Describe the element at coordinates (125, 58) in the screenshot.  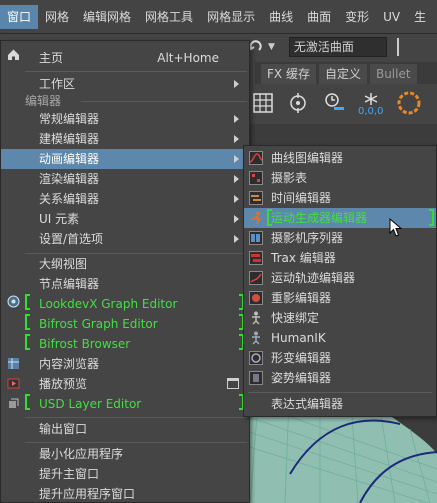
I see `menu-item-home: 主页 Alt+Home` at that location.